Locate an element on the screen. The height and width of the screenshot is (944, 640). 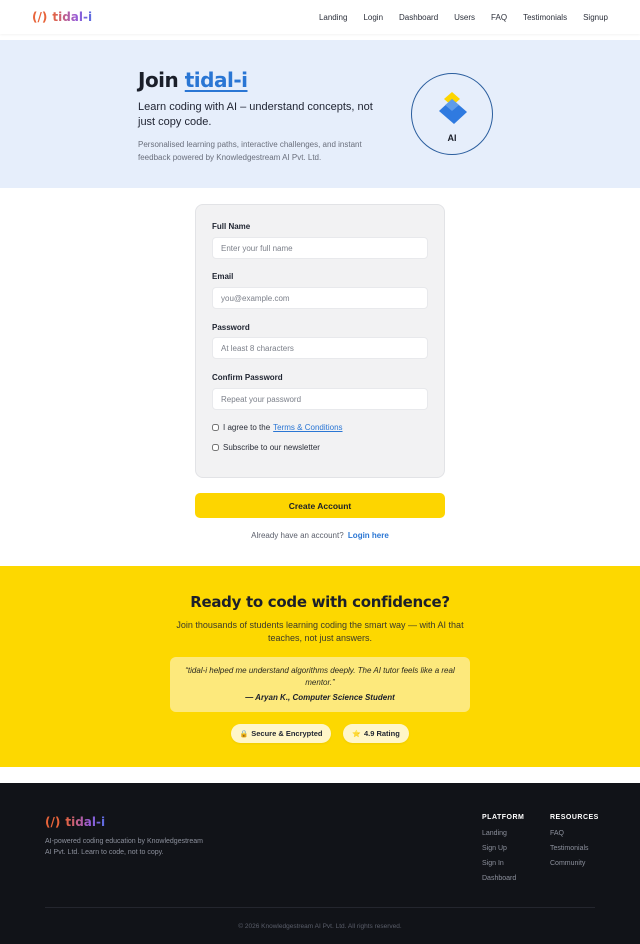
secure-badge: 🔒 Secure & Encrypted is located at coordinates (281, 733).